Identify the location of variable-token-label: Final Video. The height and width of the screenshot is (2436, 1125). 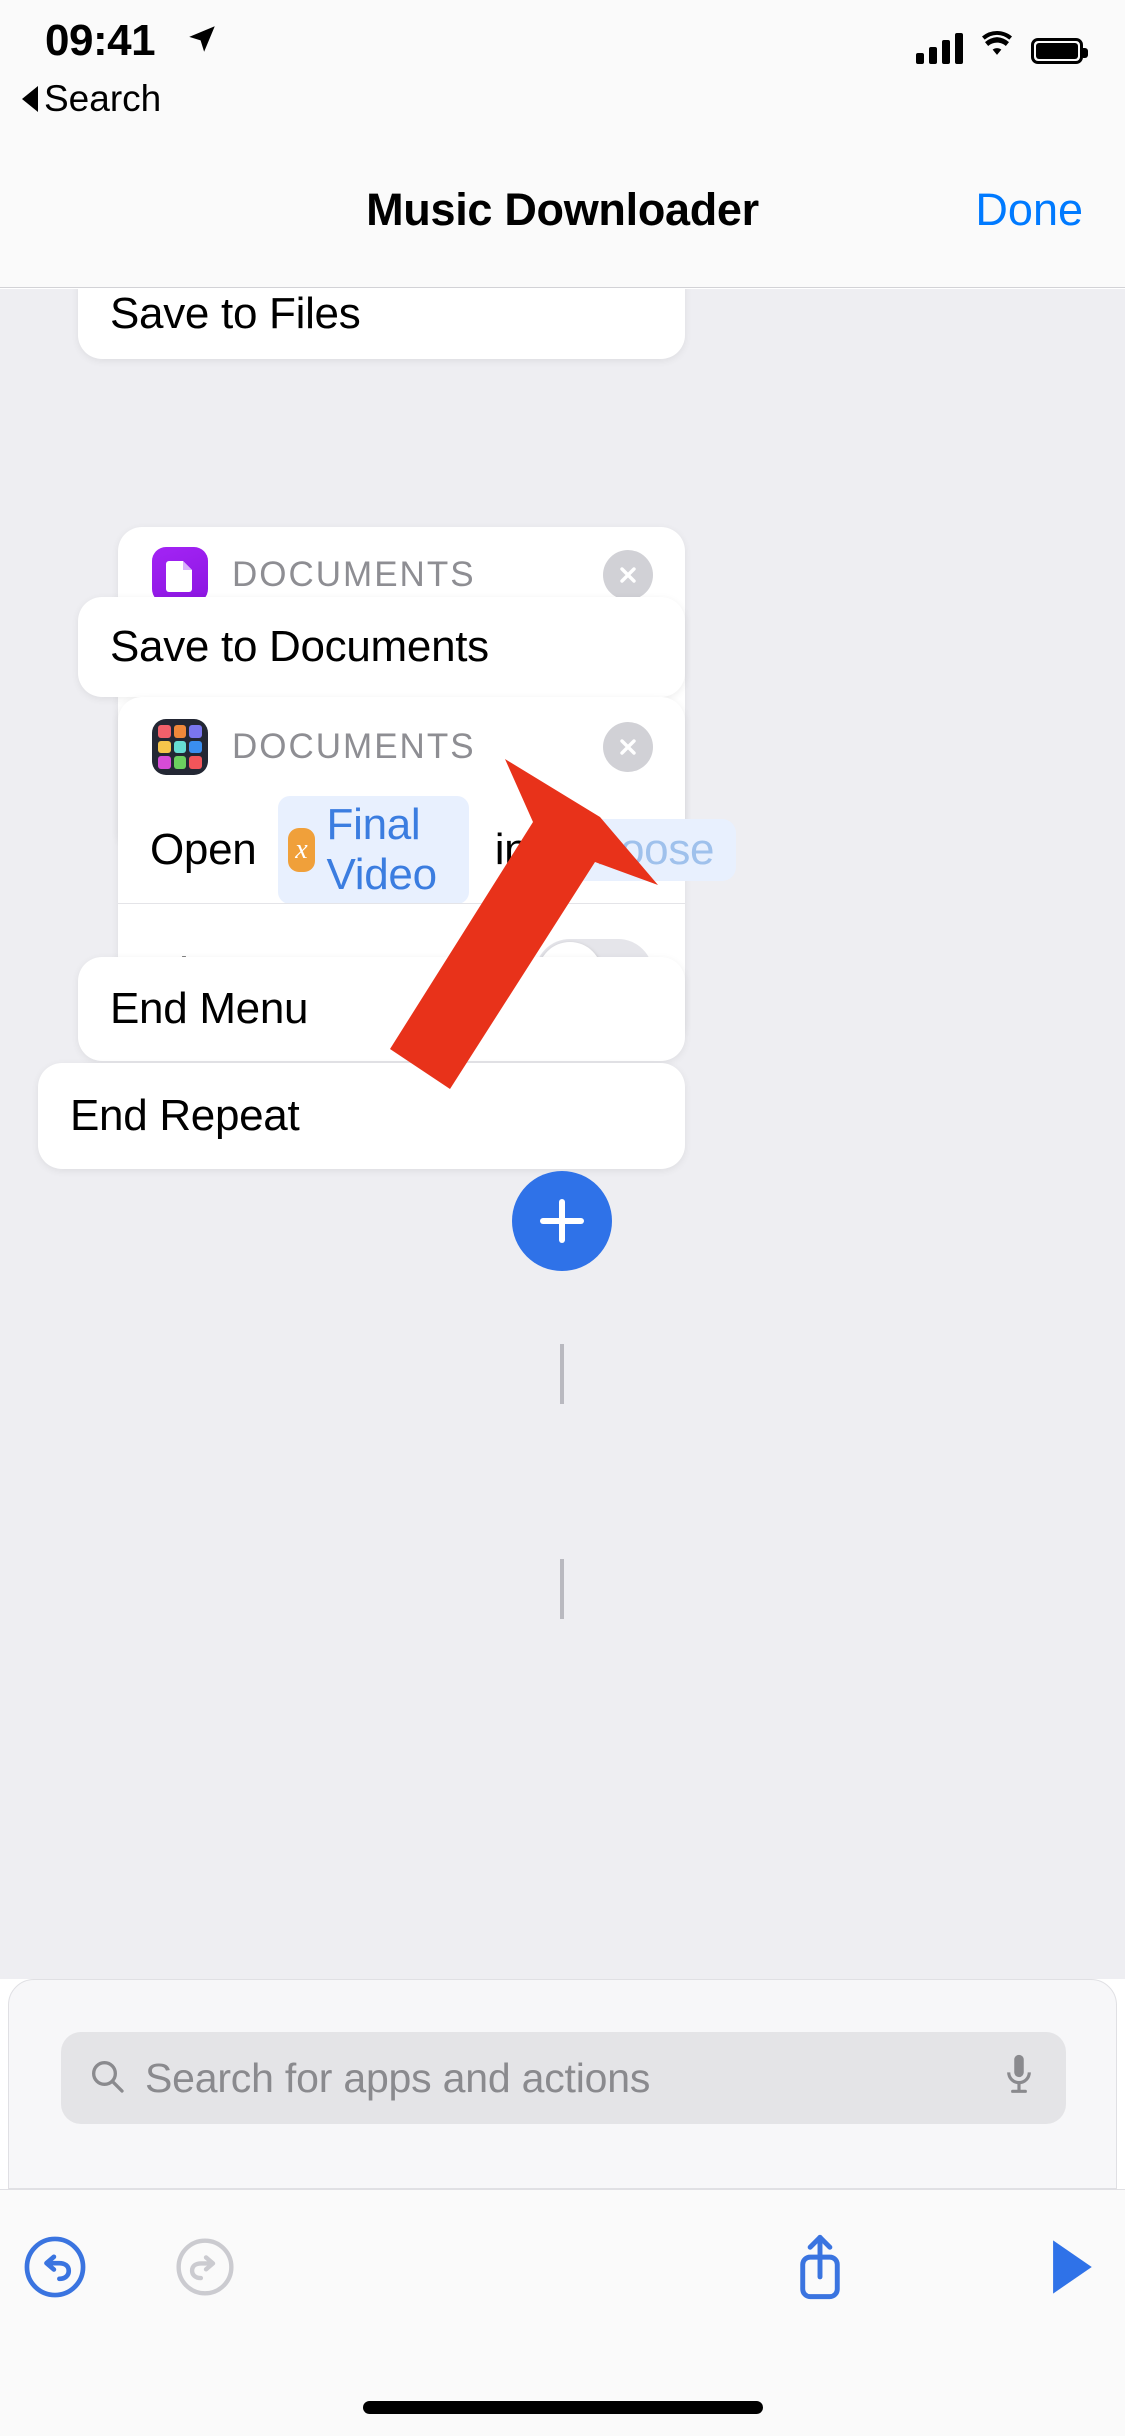
(382, 849).